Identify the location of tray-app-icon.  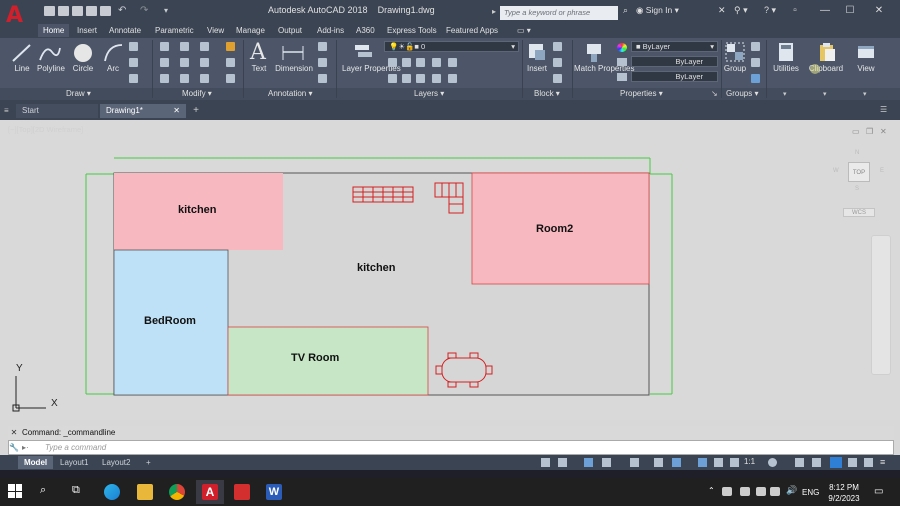
(727, 491).